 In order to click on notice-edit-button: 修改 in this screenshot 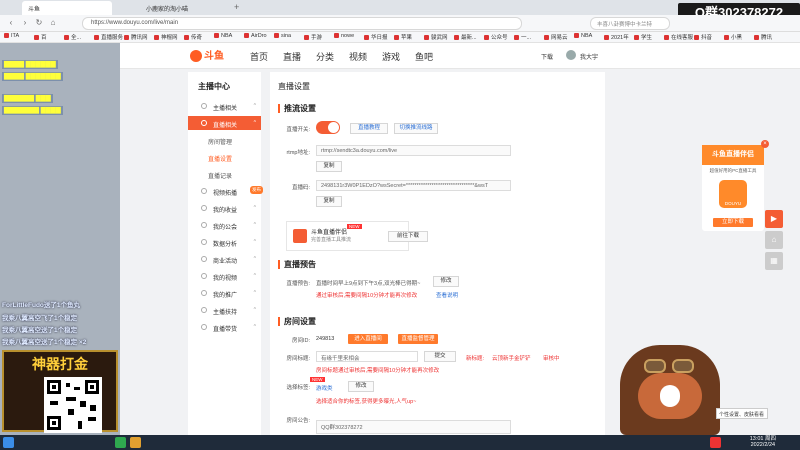, I will do `click(446, 281)`.